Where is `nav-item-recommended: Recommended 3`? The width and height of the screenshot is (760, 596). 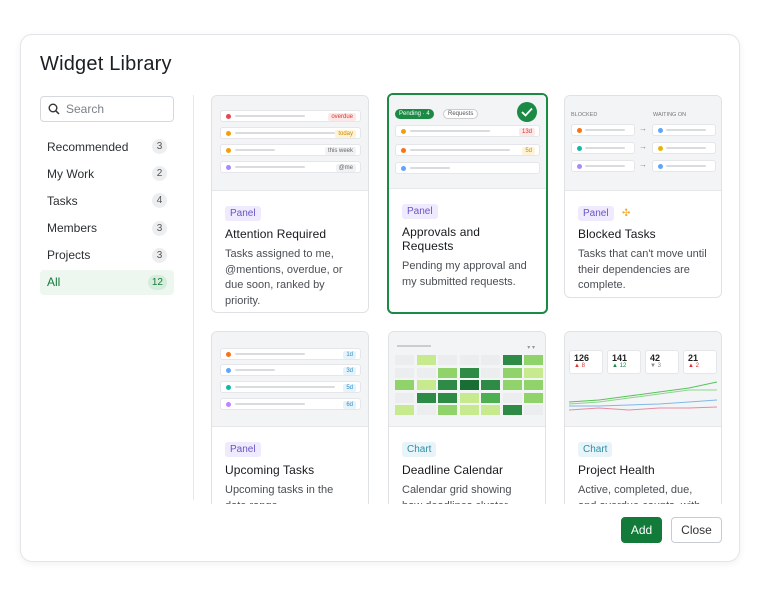
nav-item-recommended: Recommended 3 is located at coordinates (107, 146).